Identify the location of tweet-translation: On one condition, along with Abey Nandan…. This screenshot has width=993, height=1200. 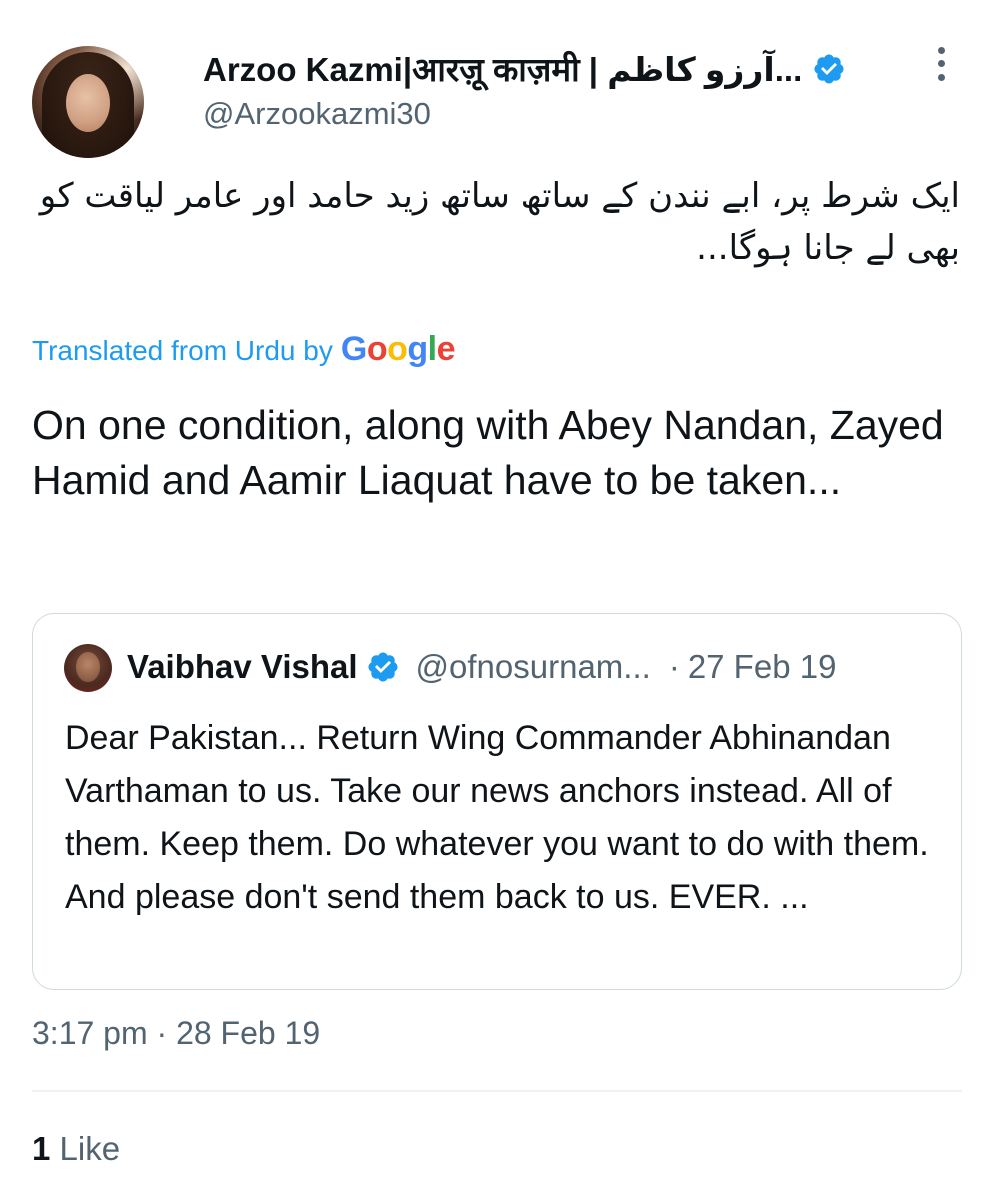
(488, 452).